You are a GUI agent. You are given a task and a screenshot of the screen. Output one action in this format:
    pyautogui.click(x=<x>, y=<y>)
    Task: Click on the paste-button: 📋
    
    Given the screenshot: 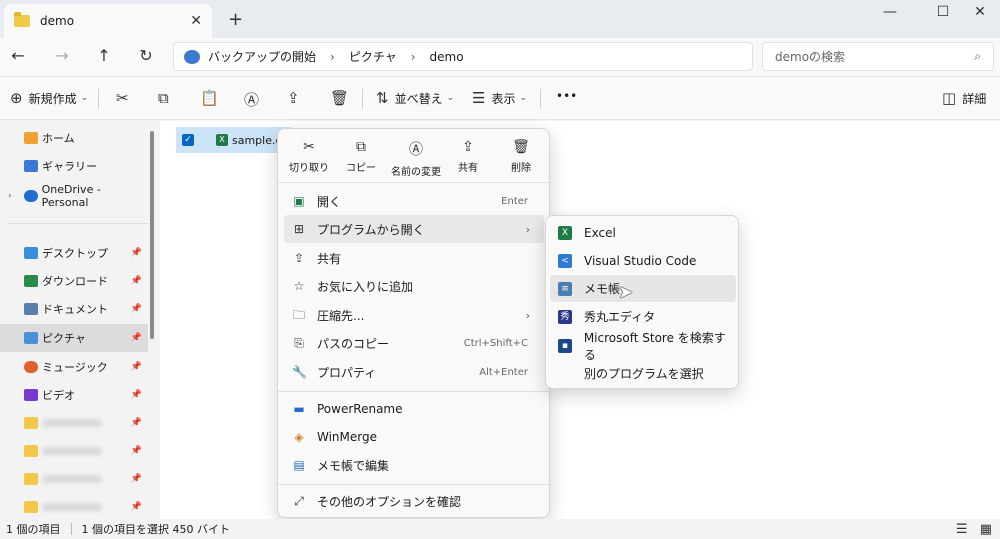 What is the action you would take?
    pyautogui.click(x=212, y=98)
    